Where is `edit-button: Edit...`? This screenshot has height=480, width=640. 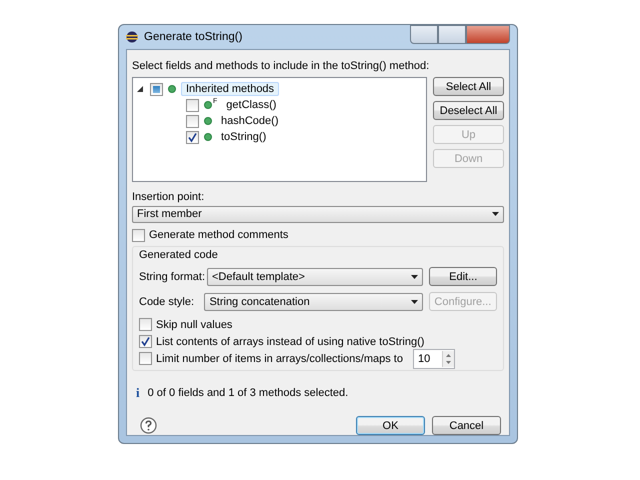
edit-button: Edit... is located at coordinates (463, 276).